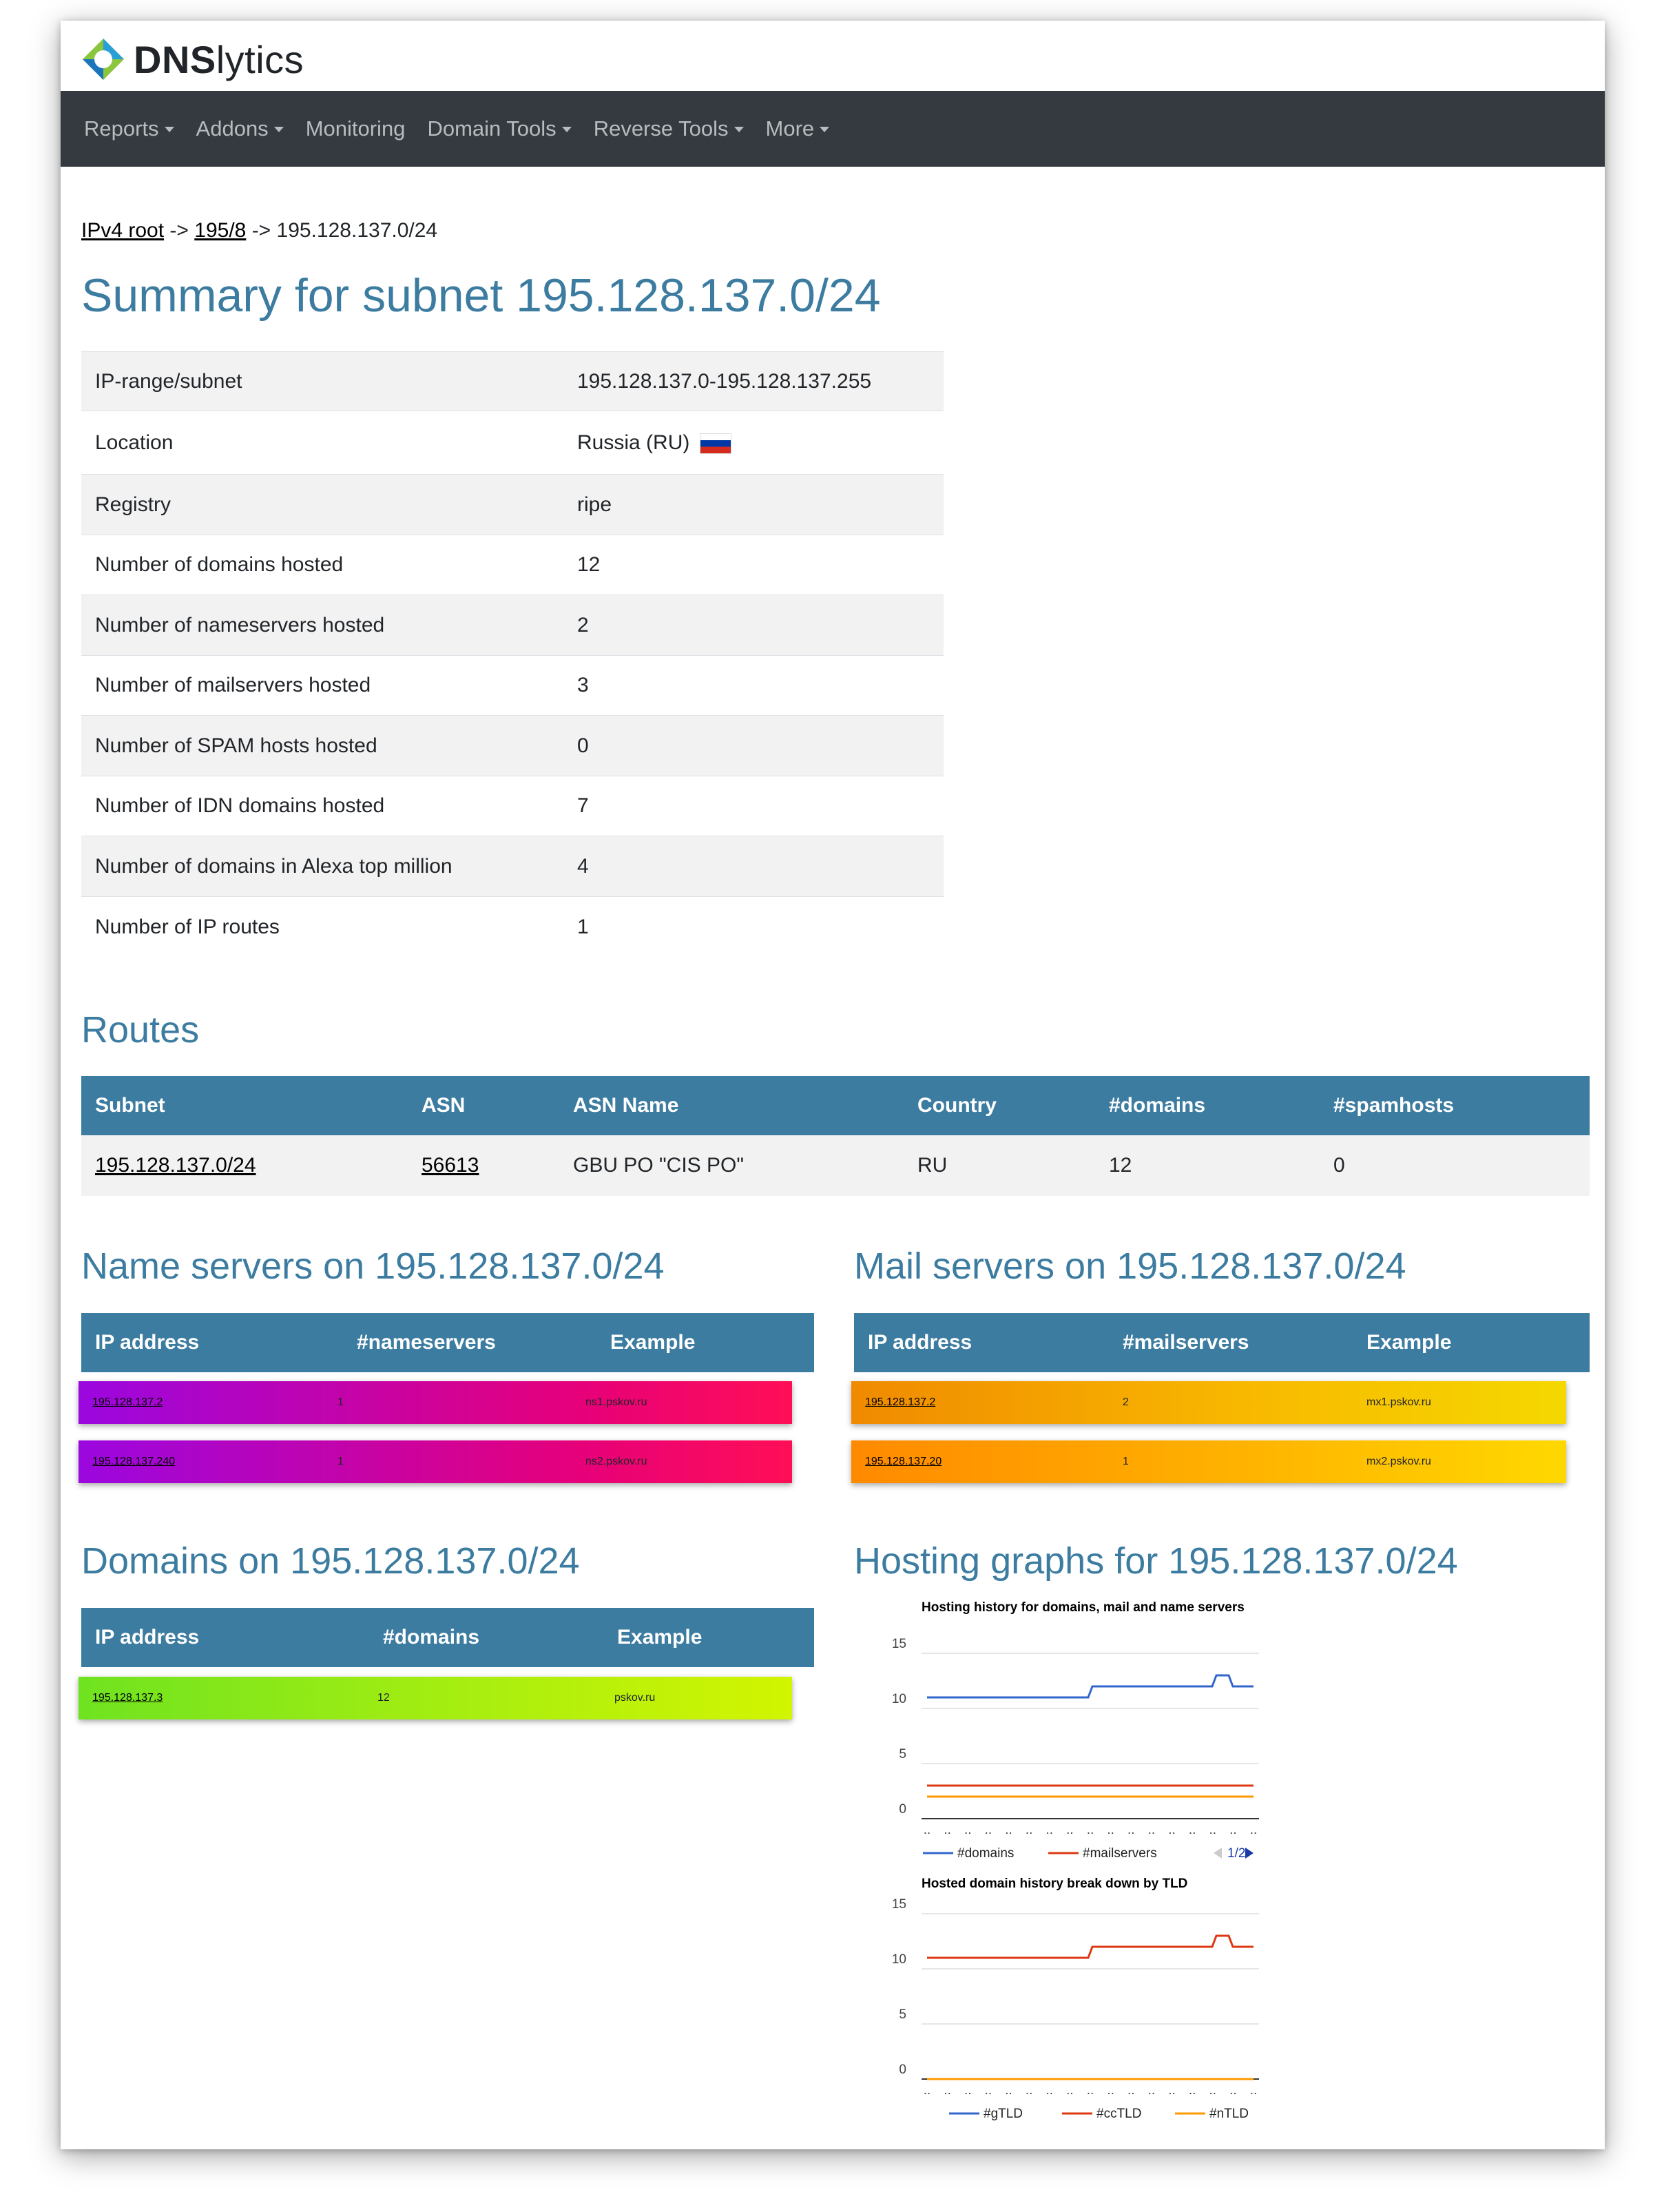 Image resolution: width=1664 pixels, height=2212 pixels. Describe the element at coordinates (731, 1105) in the screenshot. I see `col-asn-name: ASN Name` at that location.